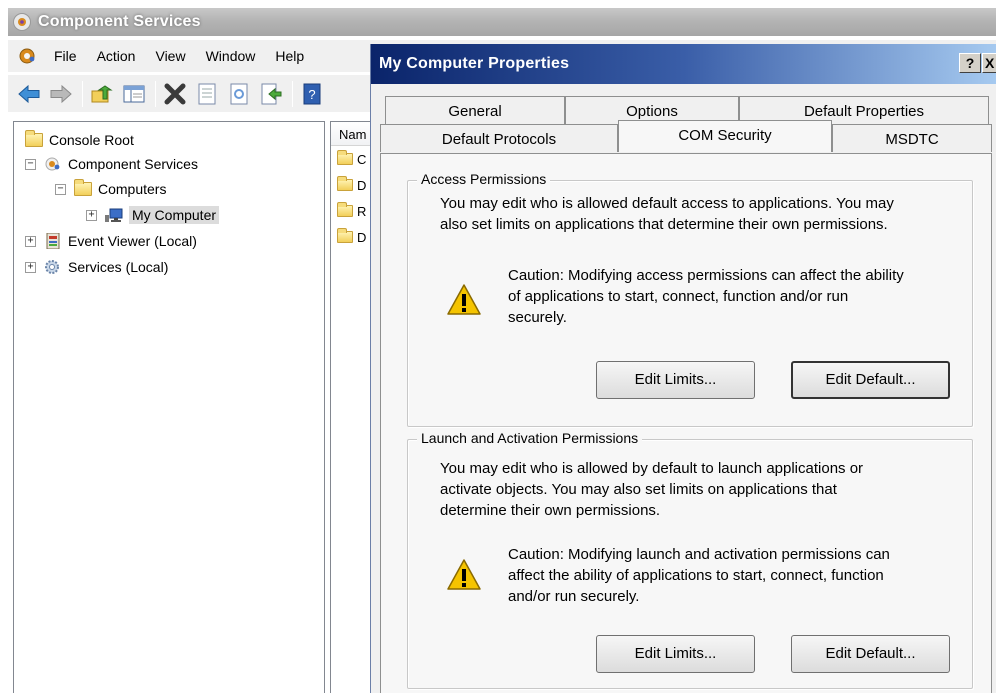 The width and height of the screenshot is (996, 693). I want to click on back-arrow-icon, so click(29, 93).